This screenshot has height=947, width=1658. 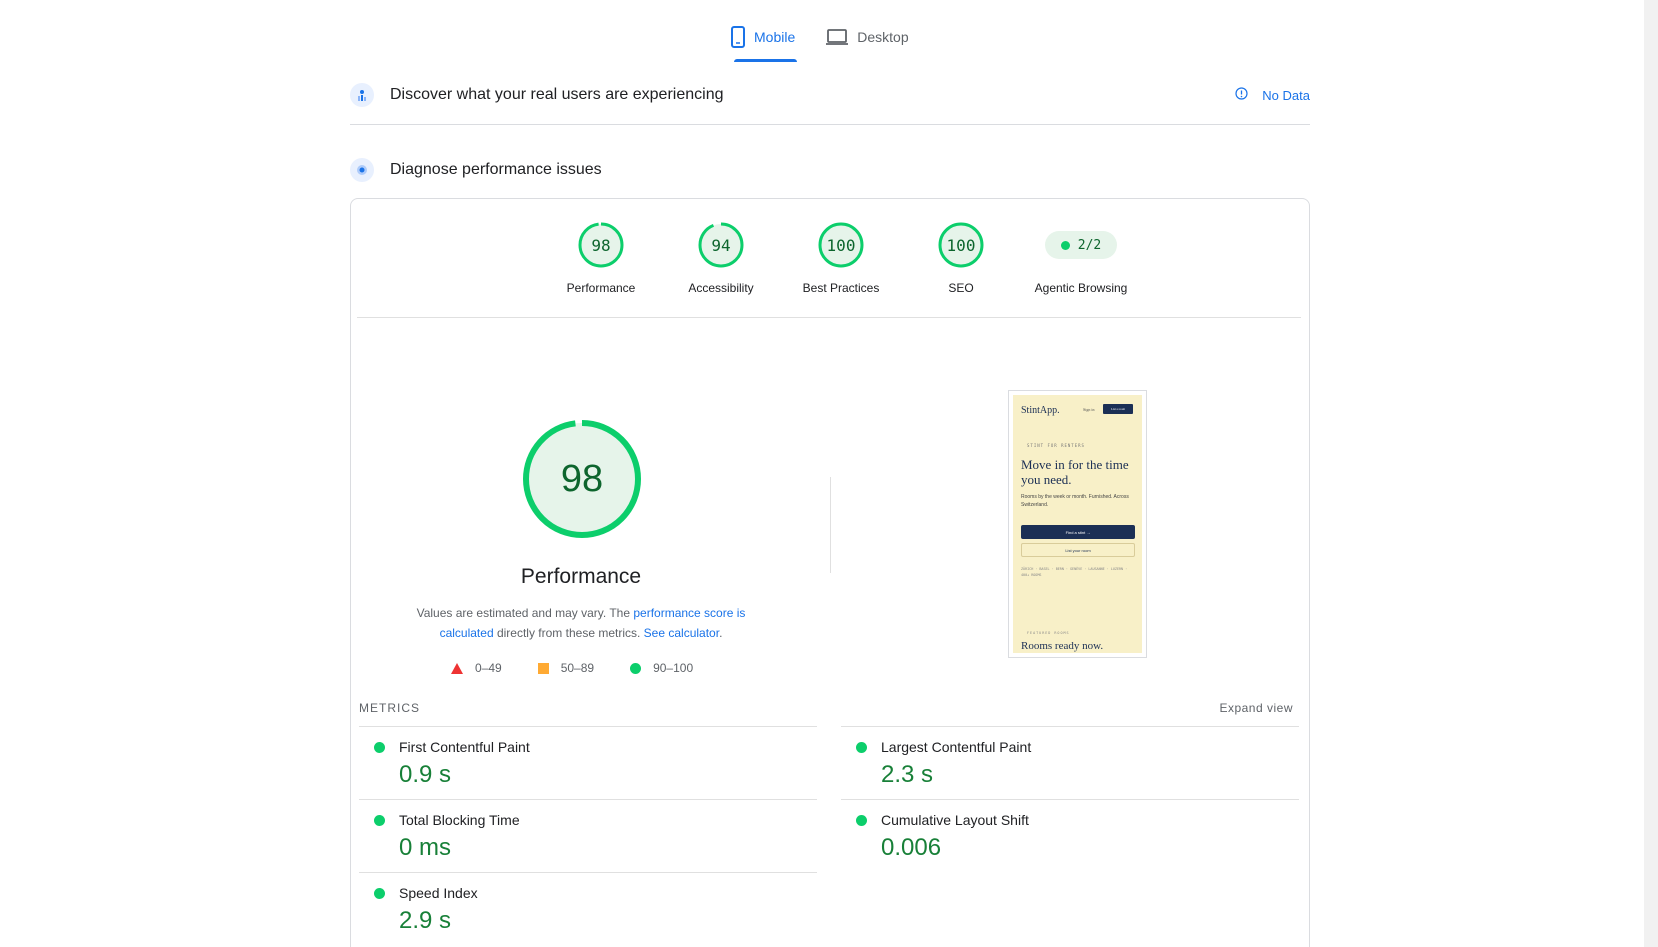 What do you see at coordinates (459, 820) in the screenshot?
I see `metric-label: Total Blocking Time` at bounding box center [459, 820].